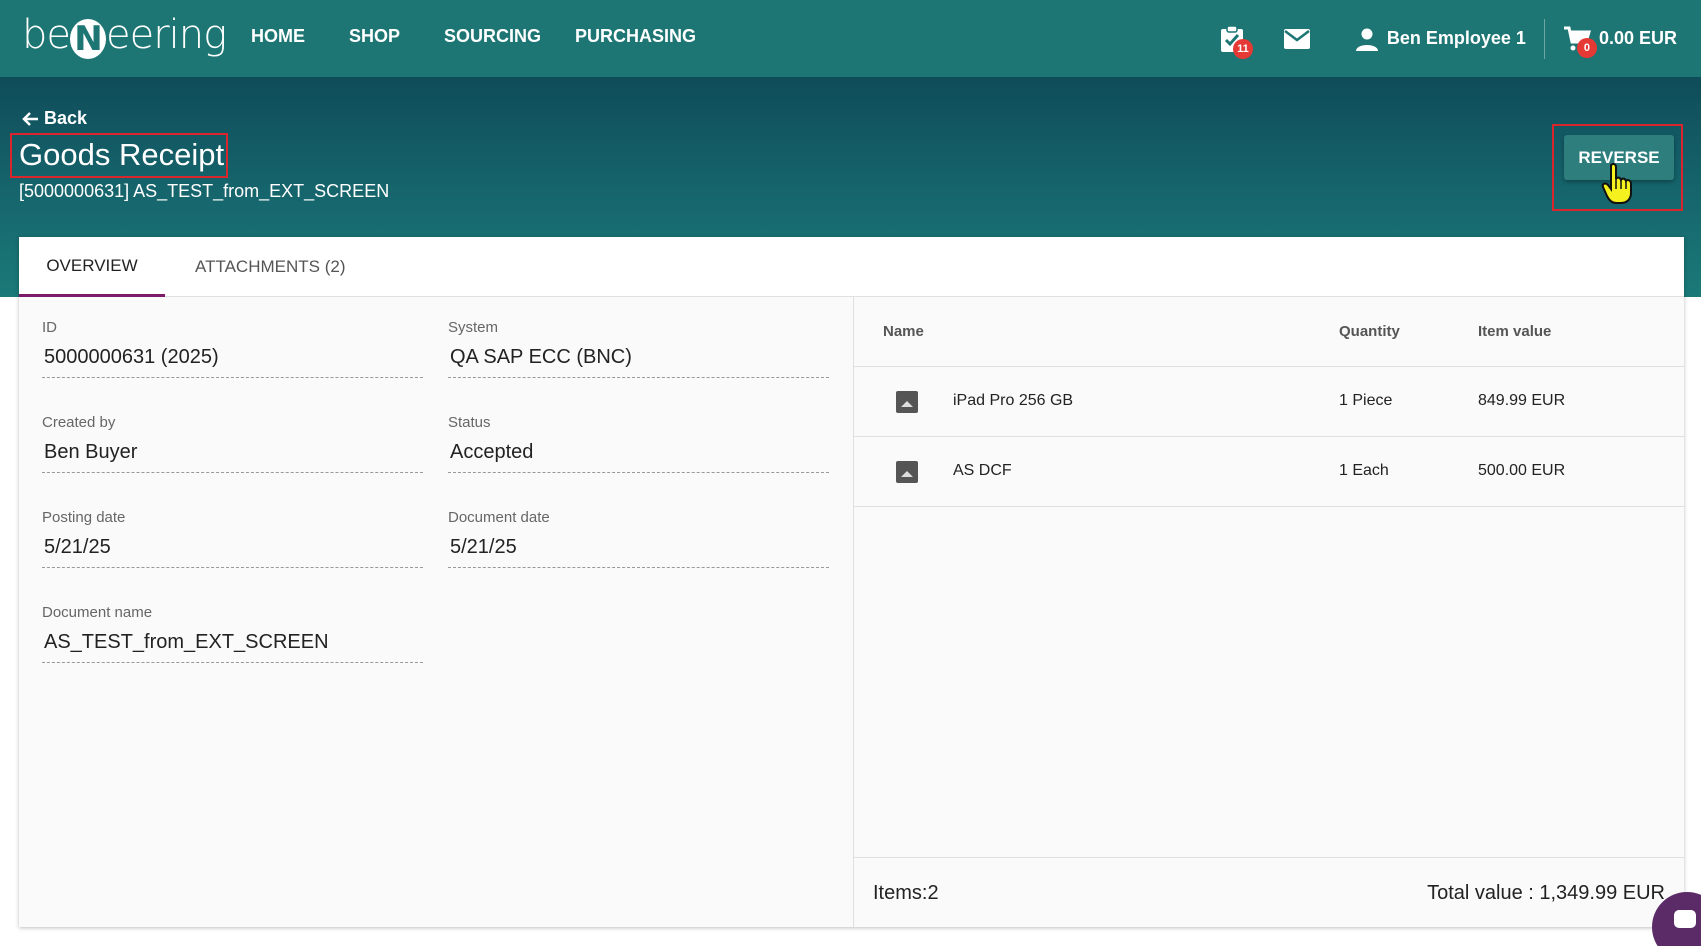 This screenshot has height=946, width=1701. What do you see at coordinates (903, 331) in the screenshot?
I see `column-header-name: Name` at bounding box center [903, 331].